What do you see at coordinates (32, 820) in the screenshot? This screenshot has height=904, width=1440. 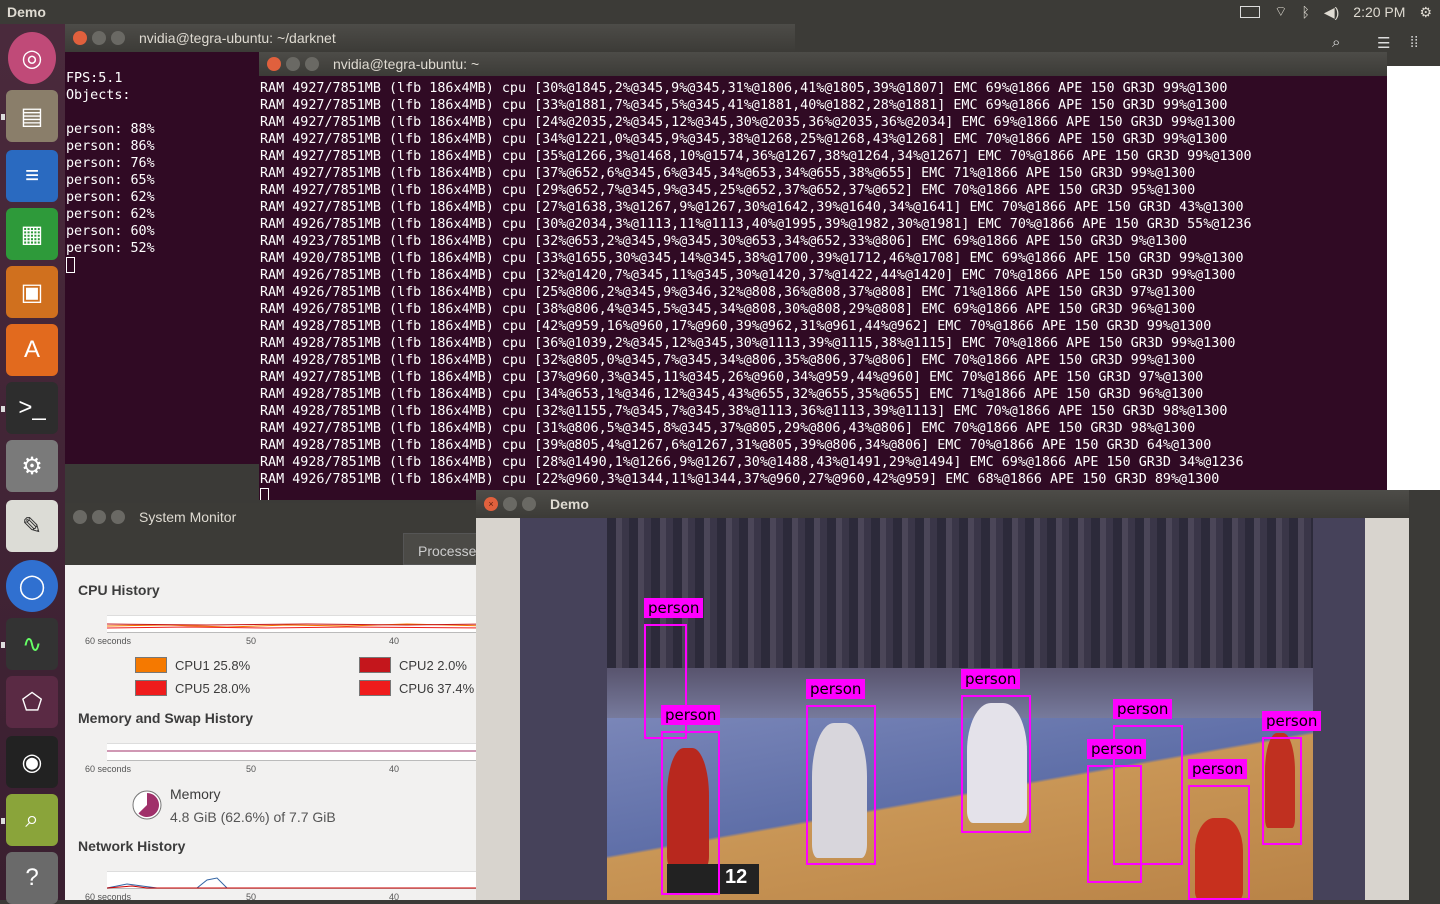 I see `image-viewer-icon: ⌕` at bounding box center [32, 820].